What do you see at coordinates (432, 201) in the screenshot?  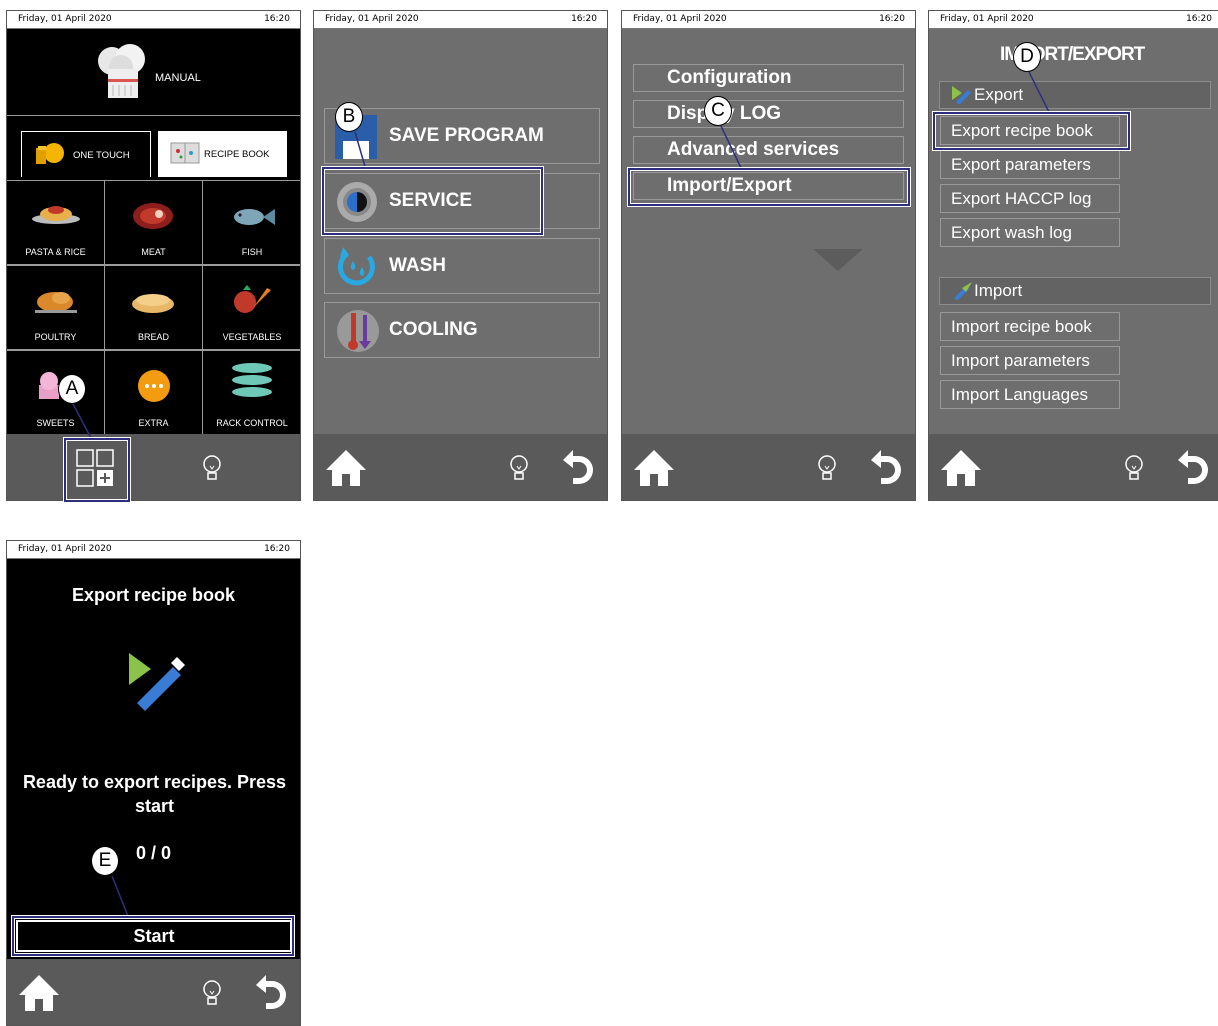 I see `highlight-service` at bounding box center [432, 201].